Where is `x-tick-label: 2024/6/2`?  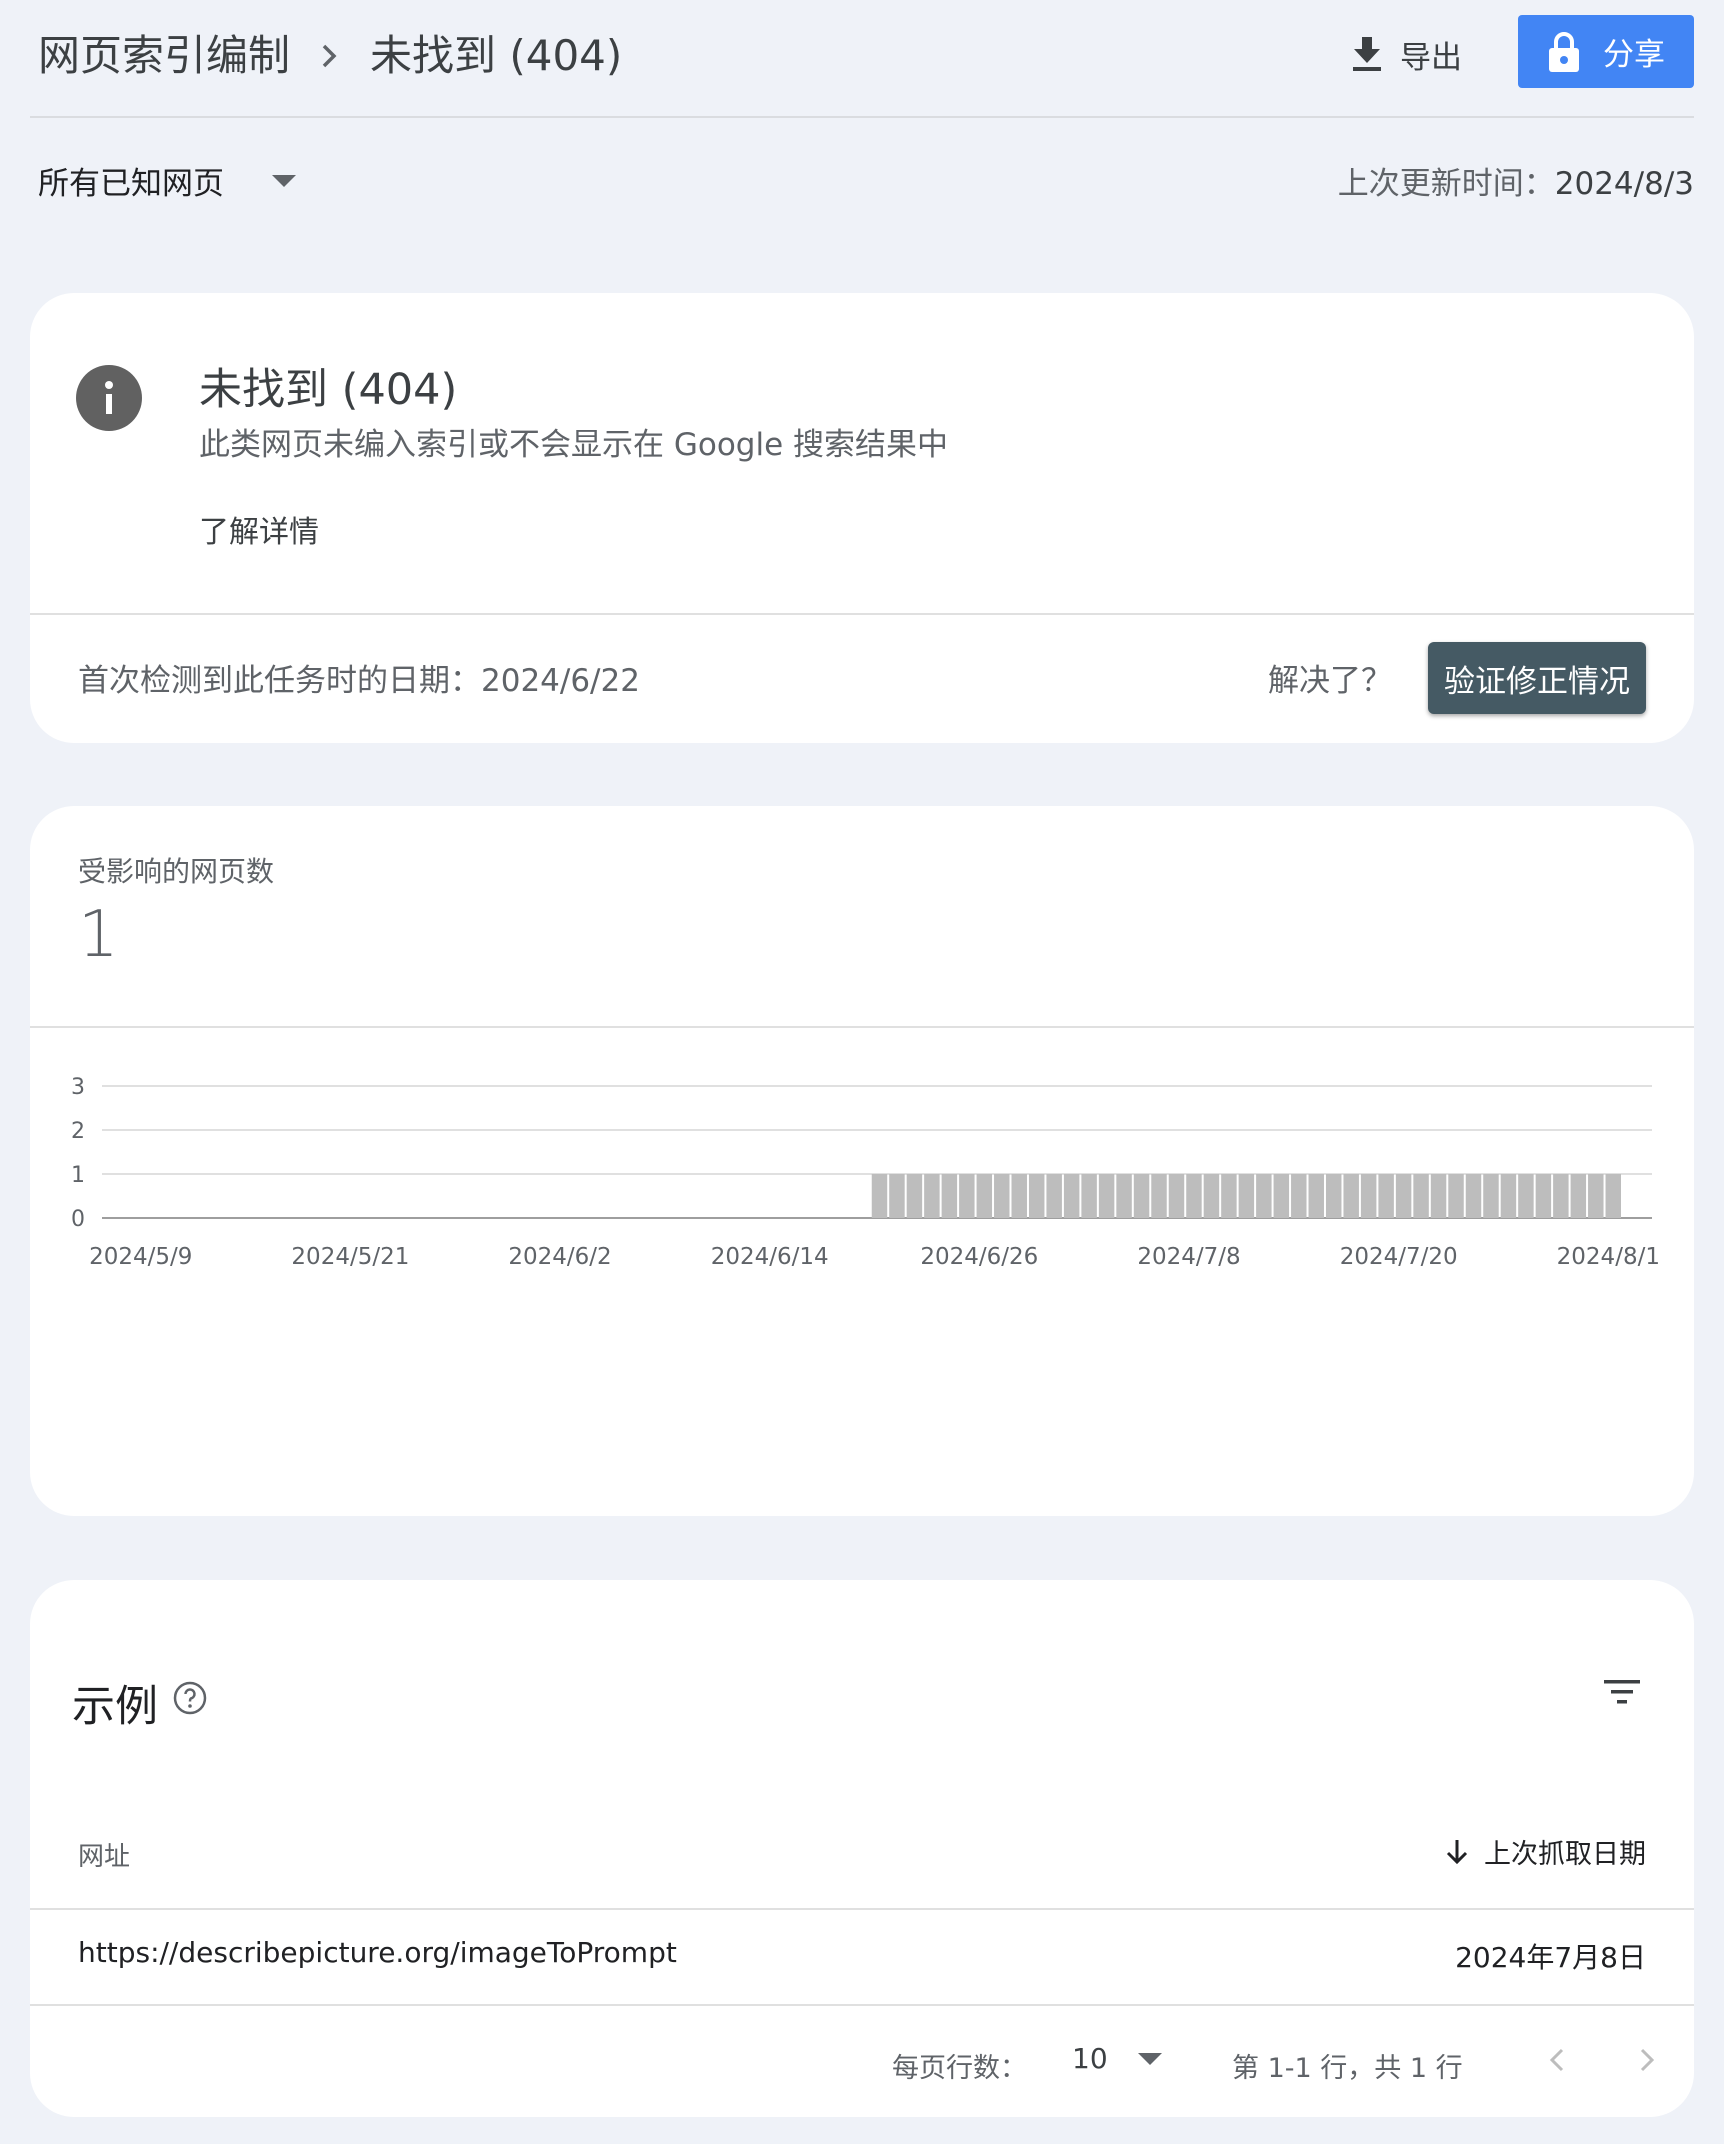
x-tick-label: 2024/6/2 is located at coordinates (559, 1257).